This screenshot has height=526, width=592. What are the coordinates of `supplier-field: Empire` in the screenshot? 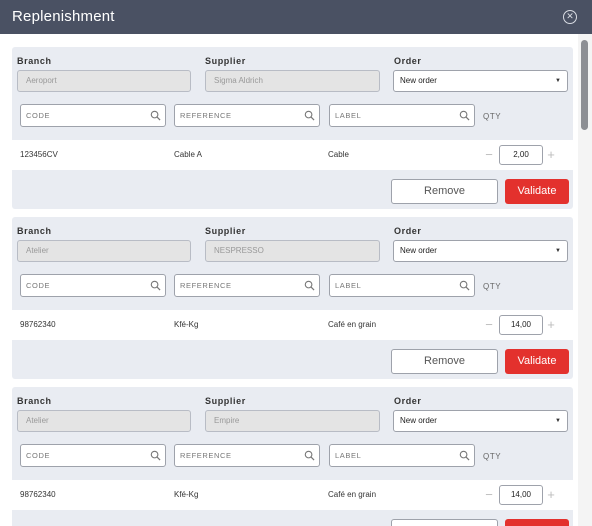 It's located at (292, 421).